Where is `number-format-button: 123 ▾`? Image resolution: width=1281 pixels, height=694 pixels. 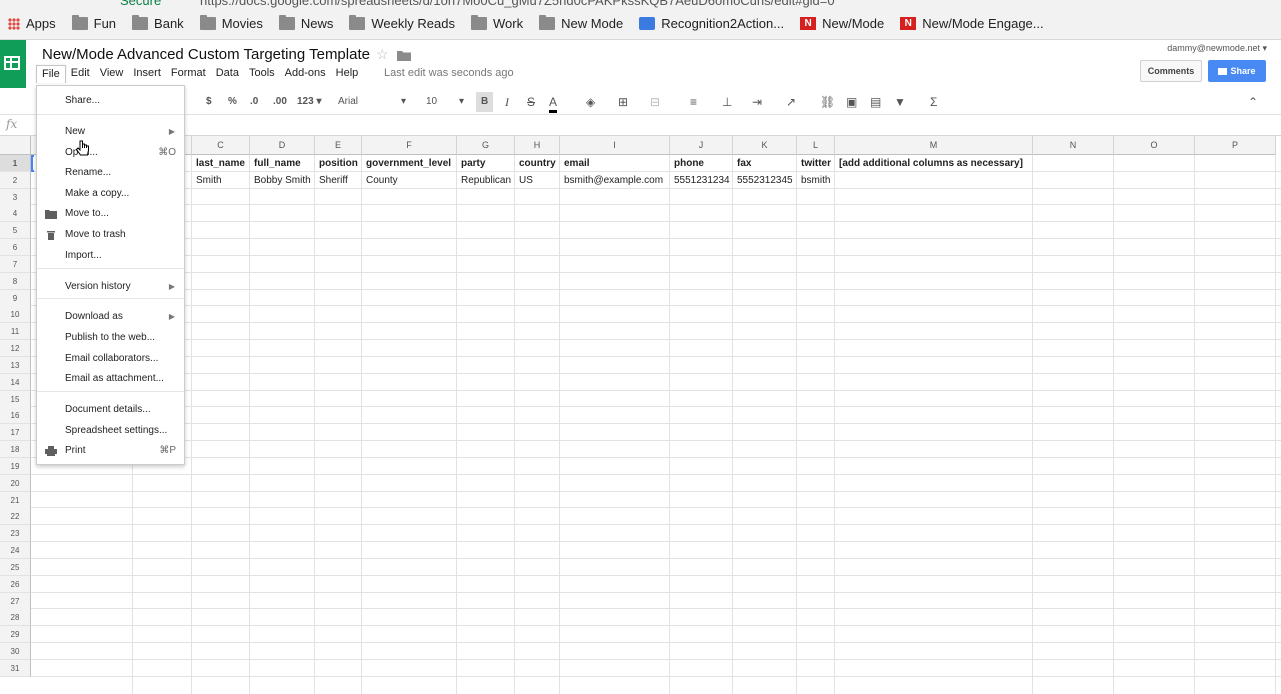
number-format-button: 123 ▾ is located at coordinates (309, 102).